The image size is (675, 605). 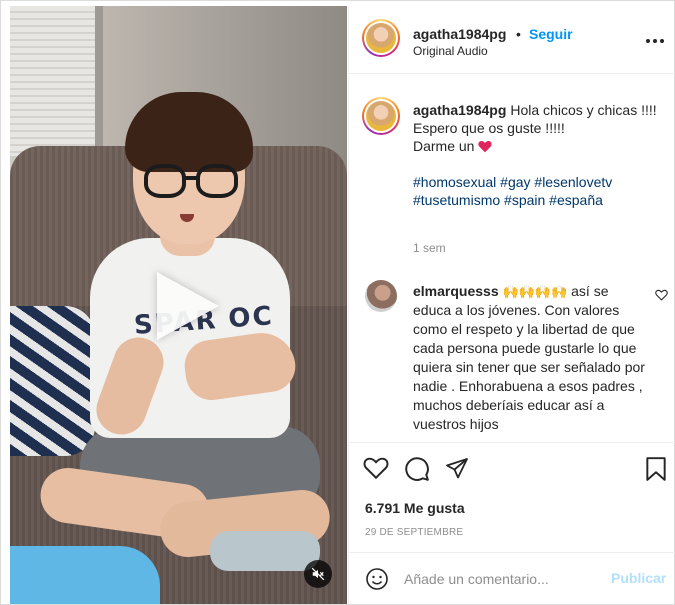 I want to click on speaker-muted-icon, so click(x=318, y=574).